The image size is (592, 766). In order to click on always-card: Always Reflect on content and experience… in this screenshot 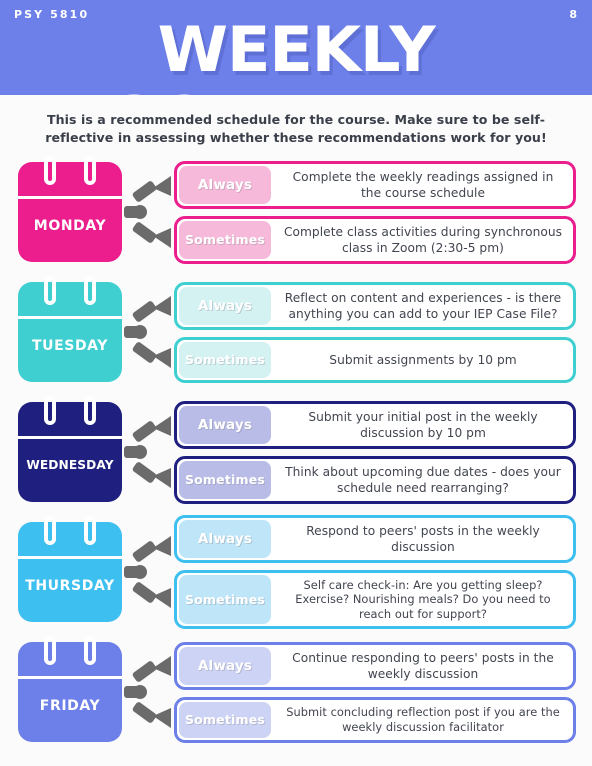, I will do `click(375, 305)`.